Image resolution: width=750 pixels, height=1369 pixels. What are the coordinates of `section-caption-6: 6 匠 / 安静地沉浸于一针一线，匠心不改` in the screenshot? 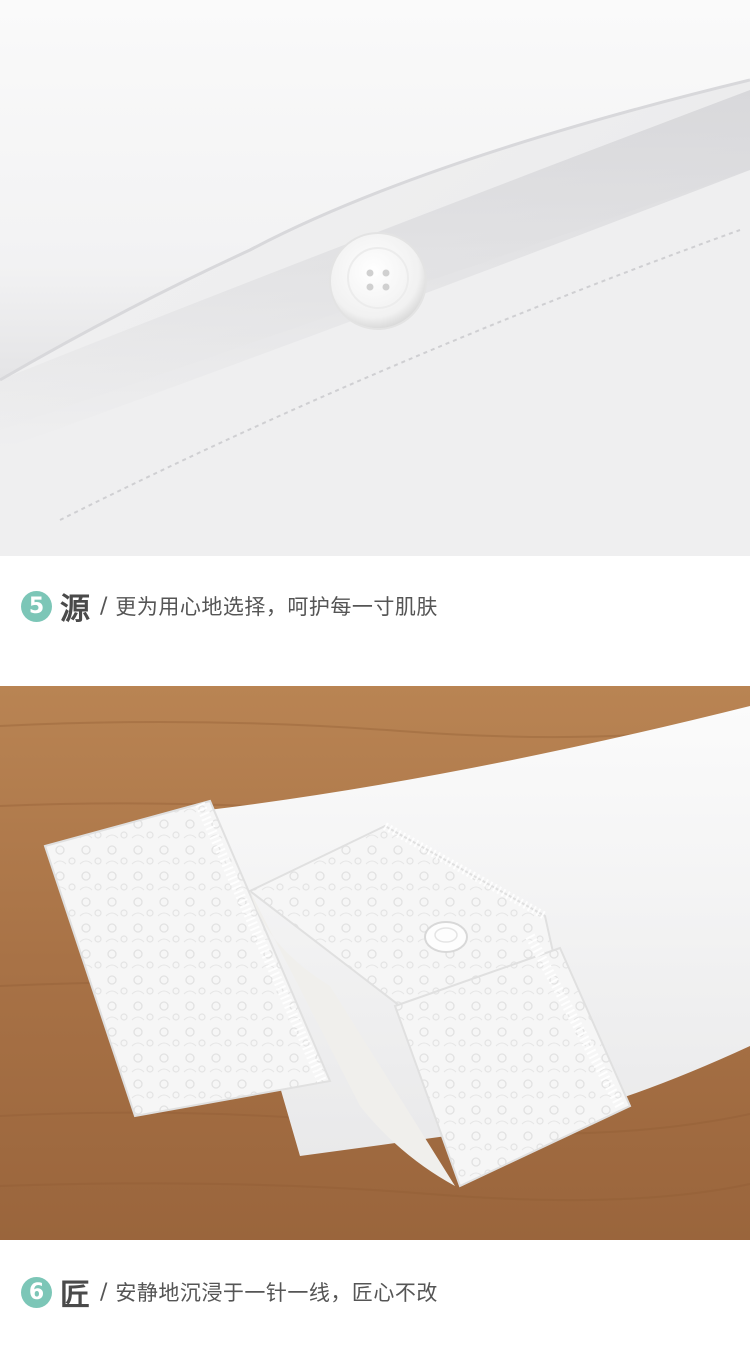 It's located at (229, 1292).